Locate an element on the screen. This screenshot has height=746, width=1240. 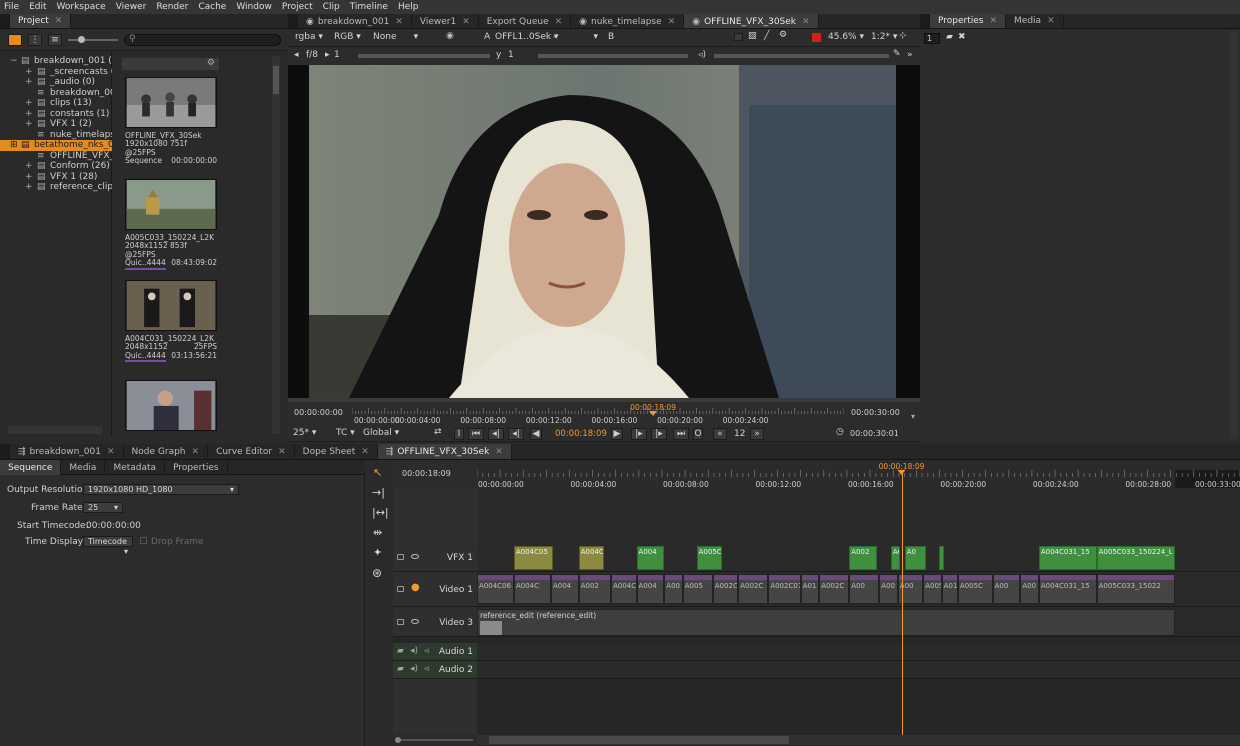
output-resolution-dropdown: 1920x1080 HD_1080 ▾ is located at coordinates (161, 489).